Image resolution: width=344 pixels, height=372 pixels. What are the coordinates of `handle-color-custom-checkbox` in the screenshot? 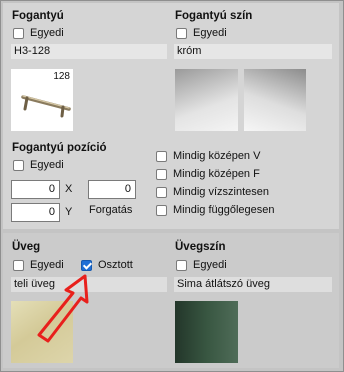 It's located at (181, 33).